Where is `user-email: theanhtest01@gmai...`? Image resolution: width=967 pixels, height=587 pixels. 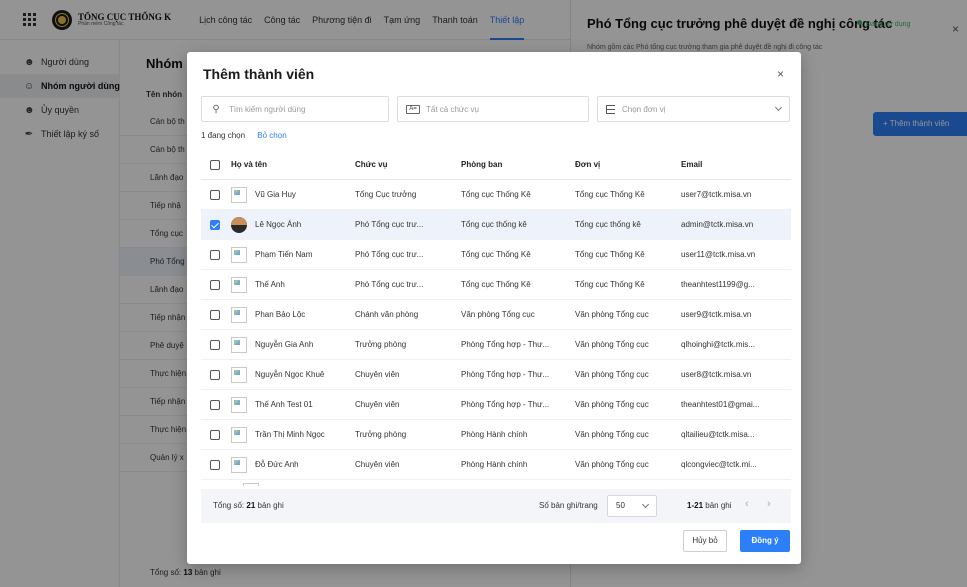 user-email: theanhtest01@gmai... is located at coordinates (720, 404).